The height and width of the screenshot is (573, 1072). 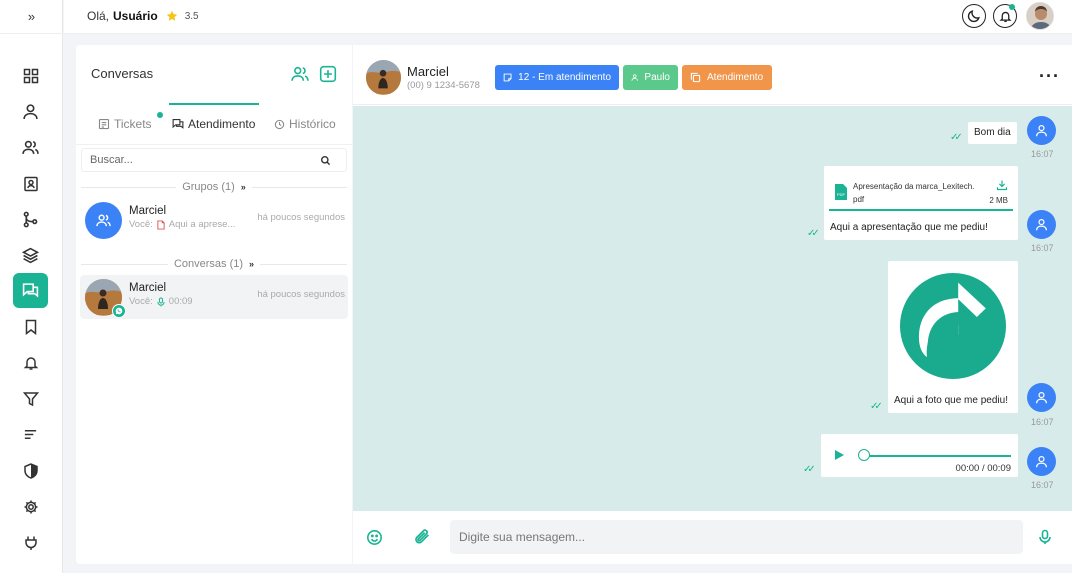 I want to click on tab-tickets: Tickets, so click(x=125, y=124).